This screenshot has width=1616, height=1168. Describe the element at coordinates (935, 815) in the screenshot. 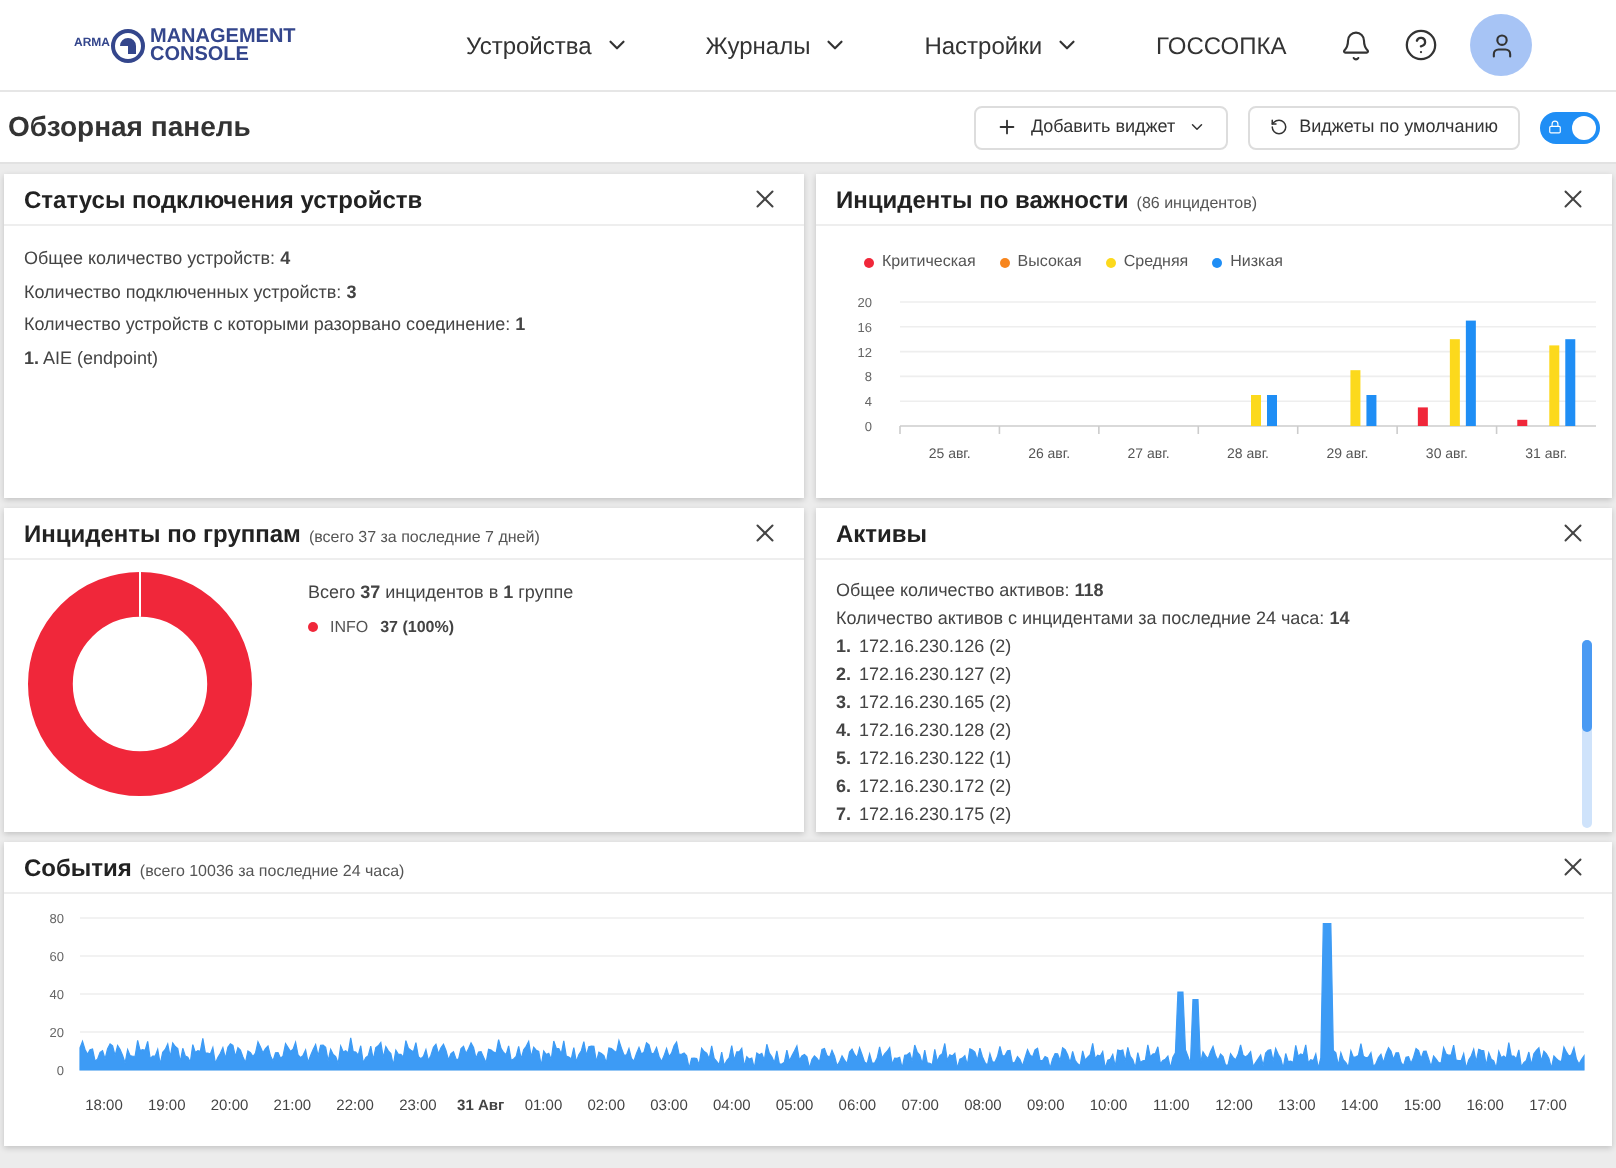

I see `asset-address: 172.16.230.175 (2)` at that location.